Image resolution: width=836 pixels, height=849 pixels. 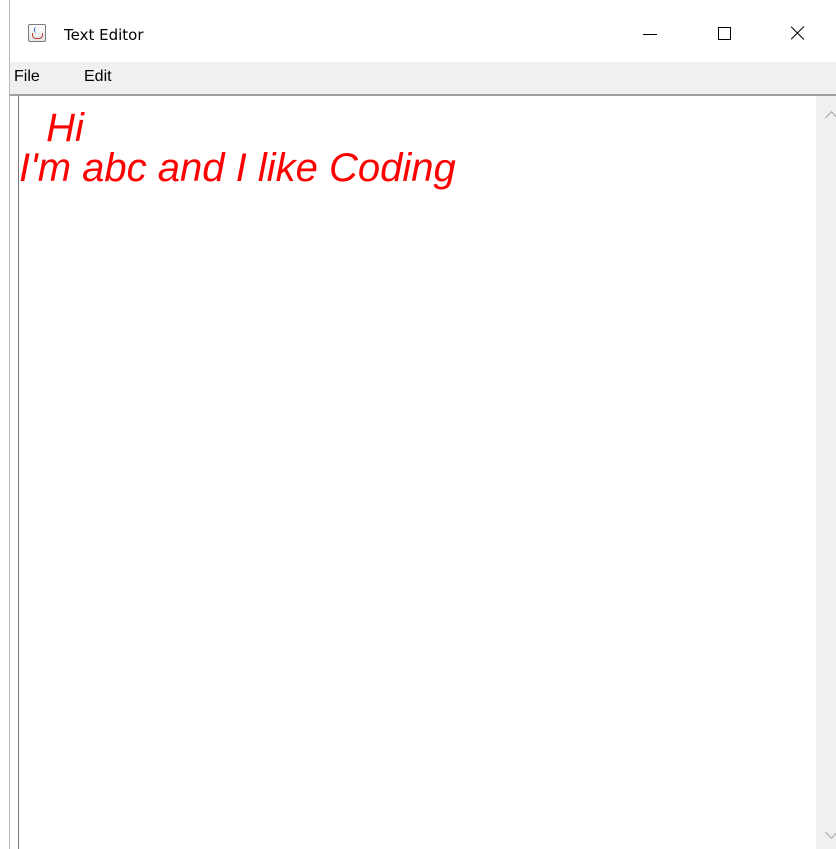 I want to click on editor-content: Hi I'm abc and I like Coding, so click(x=414, y=142).